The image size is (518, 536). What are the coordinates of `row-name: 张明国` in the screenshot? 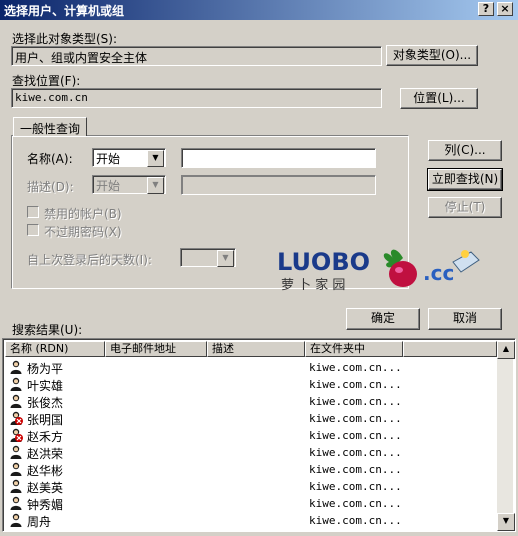 It's located at (45, 420).